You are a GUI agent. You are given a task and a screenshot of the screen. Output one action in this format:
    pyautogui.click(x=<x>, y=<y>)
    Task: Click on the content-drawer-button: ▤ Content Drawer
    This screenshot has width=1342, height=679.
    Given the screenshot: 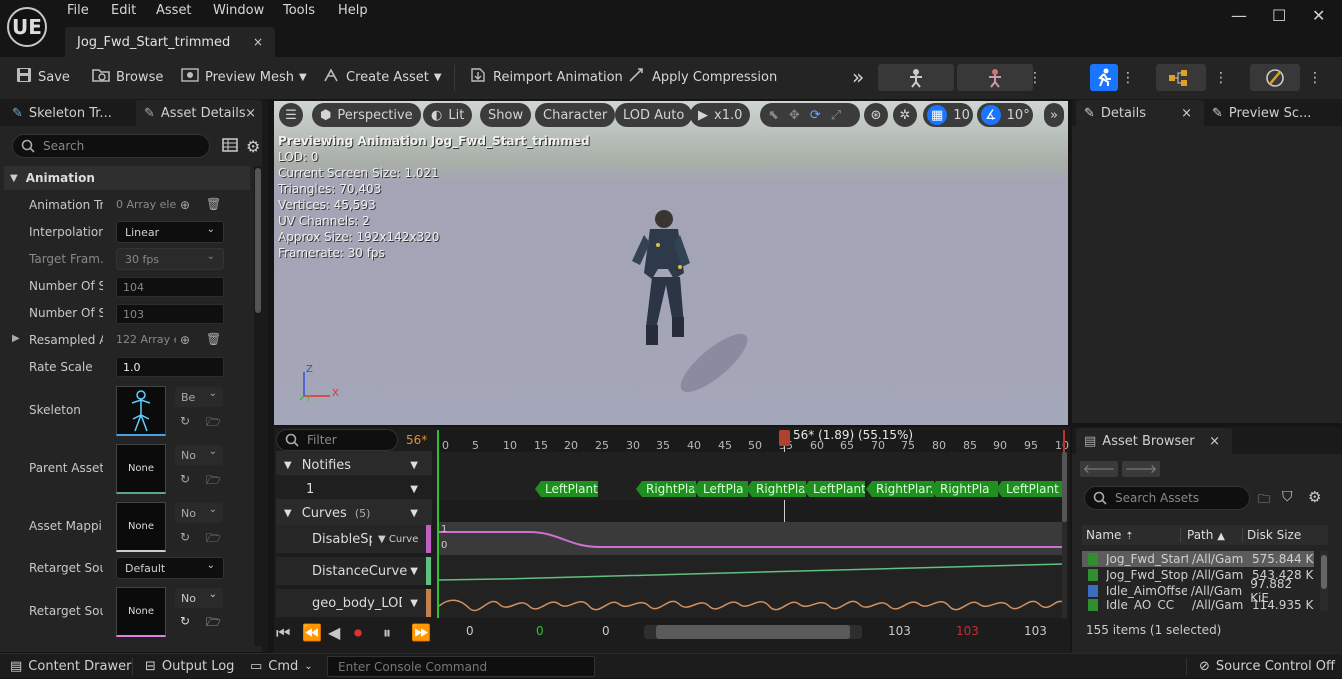 What is the action you would take?
    pyautogui.click(x=70, y=666)
    